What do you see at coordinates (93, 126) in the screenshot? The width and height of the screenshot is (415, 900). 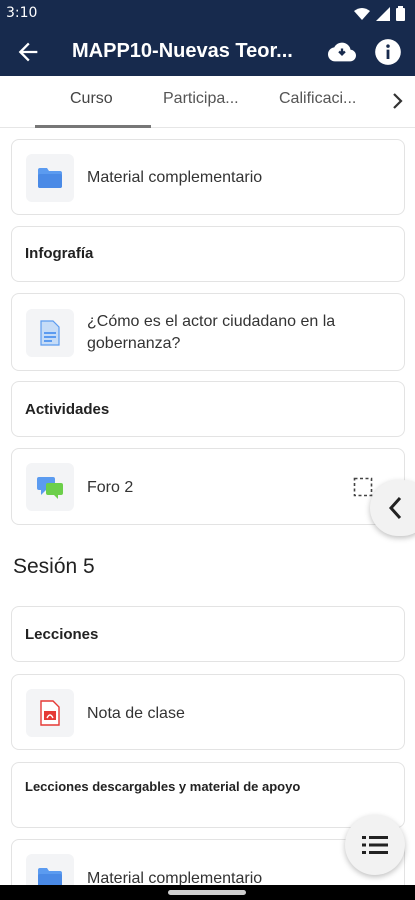 I see `active-tab-indicator` at bounding box center [93, 126].